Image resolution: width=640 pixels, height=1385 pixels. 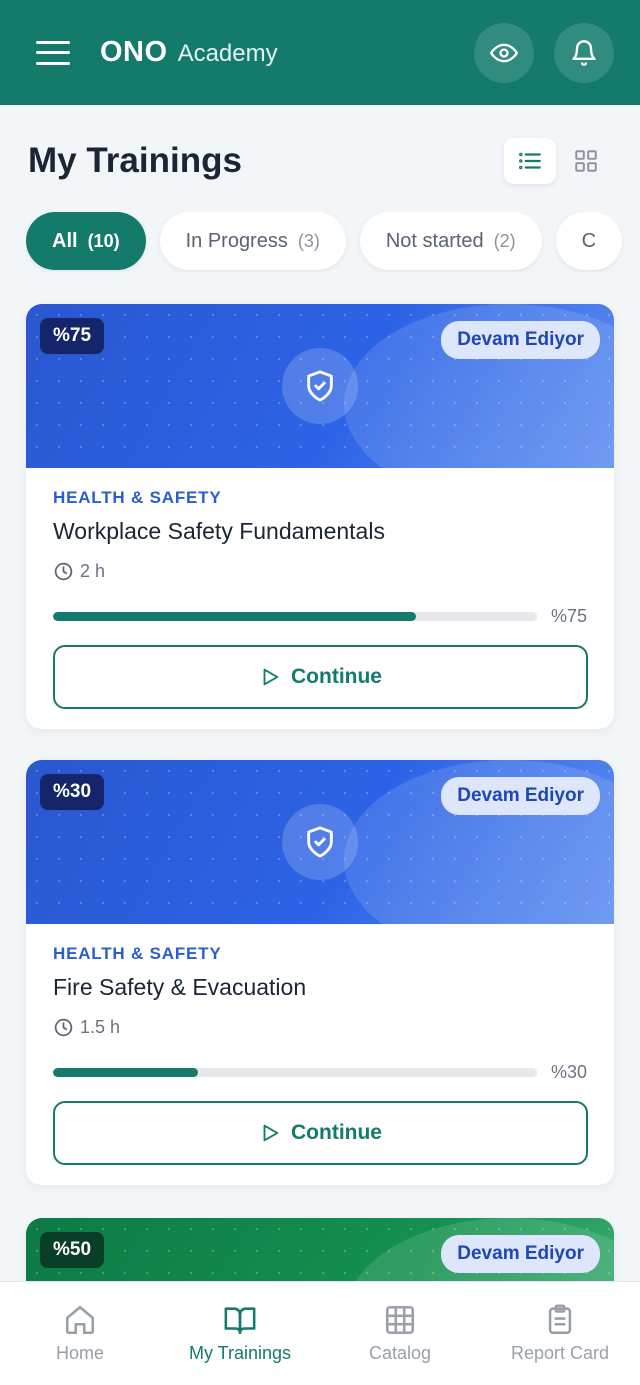 I want to click on nav-item-home: Home, so click(x=80, y=1333).